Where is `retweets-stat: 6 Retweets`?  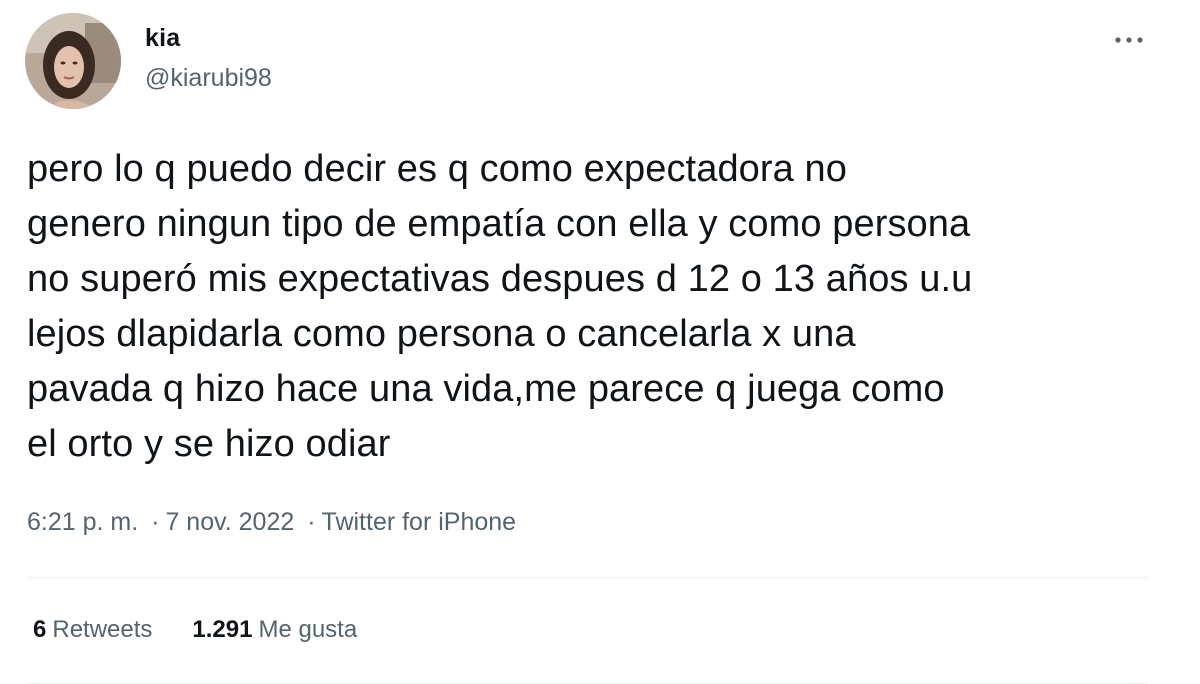
retweets-stat: 6 Retweets is located at coordinates (92, 630).